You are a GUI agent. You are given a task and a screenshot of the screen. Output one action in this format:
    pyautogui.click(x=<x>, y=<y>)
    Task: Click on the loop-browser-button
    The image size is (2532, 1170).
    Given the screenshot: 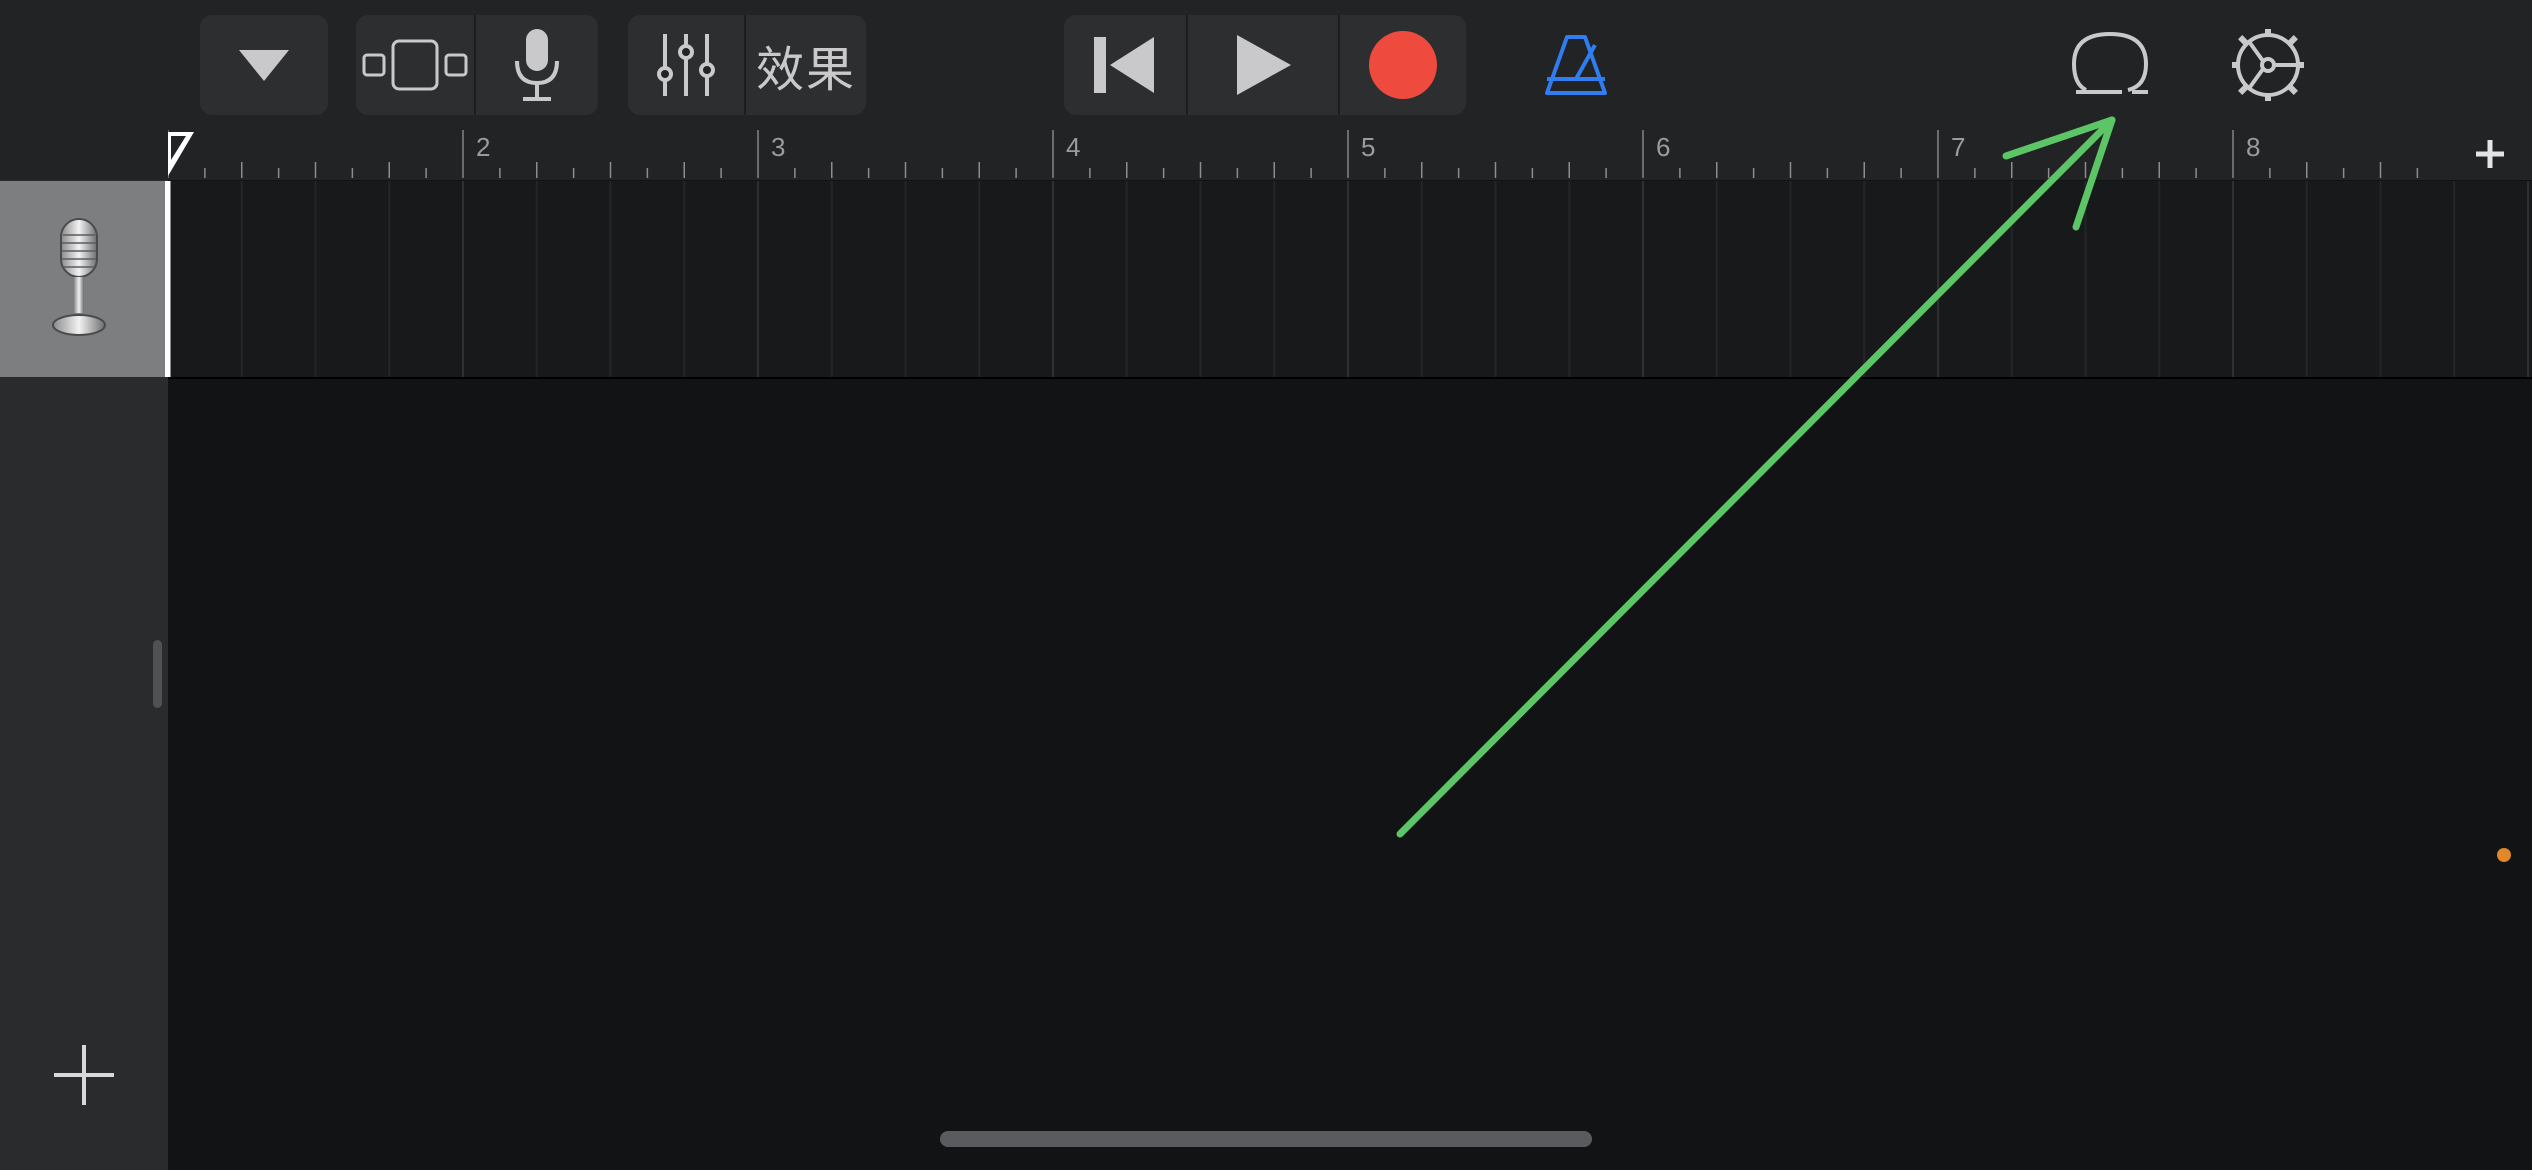 What is the action you would take?
    pyautogui.click(x=2112, y=65)
    